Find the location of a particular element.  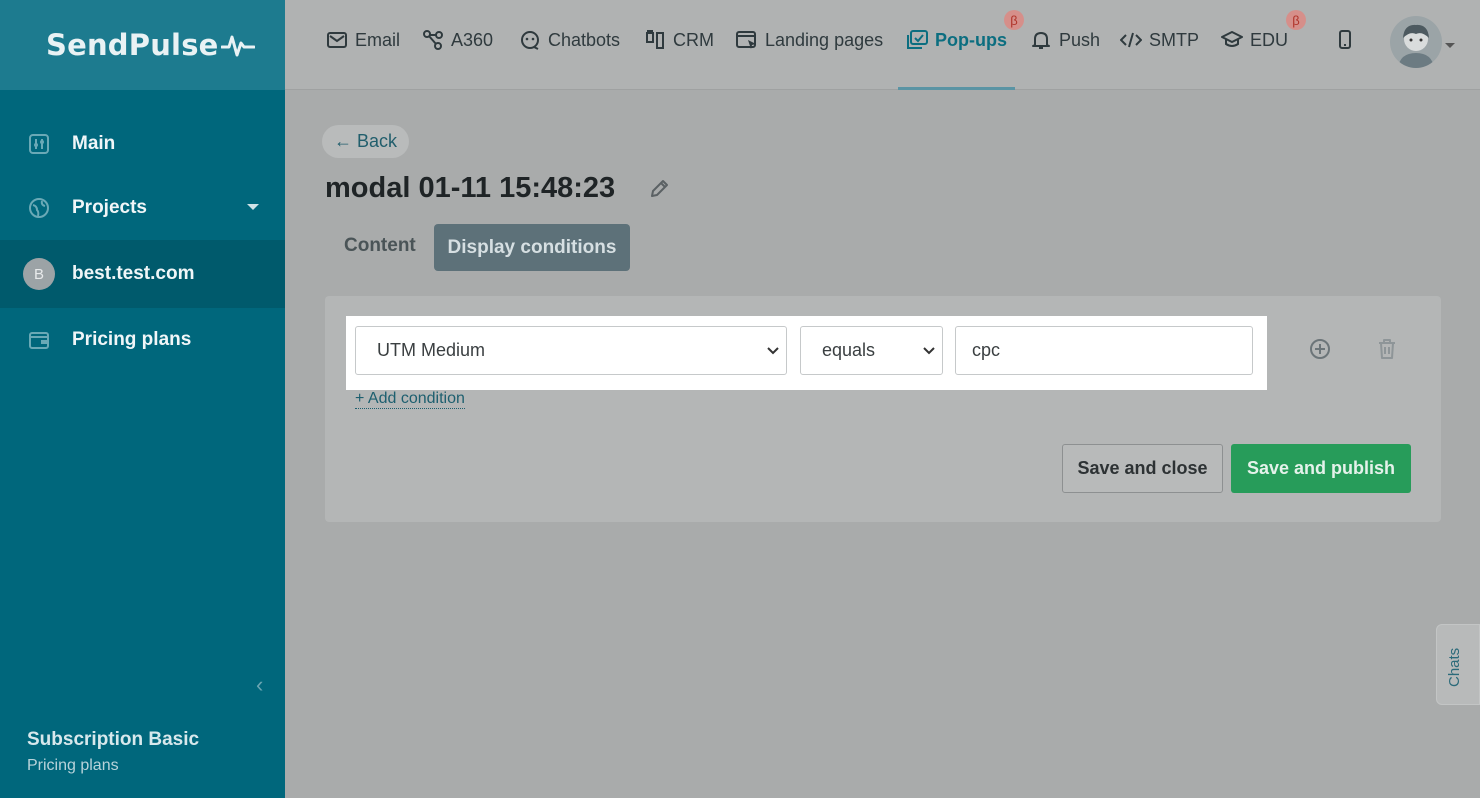

logo: SendPulse is located at coordinates (142, 45).